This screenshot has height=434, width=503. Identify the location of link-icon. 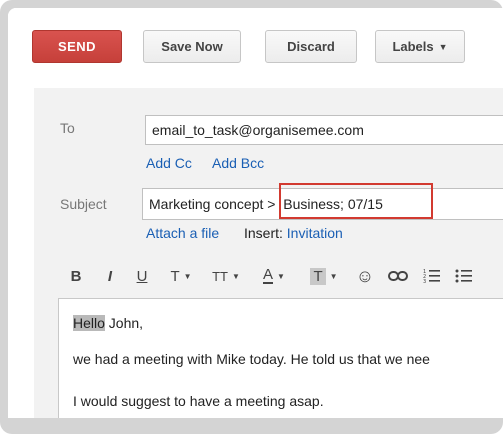
(398, 276).